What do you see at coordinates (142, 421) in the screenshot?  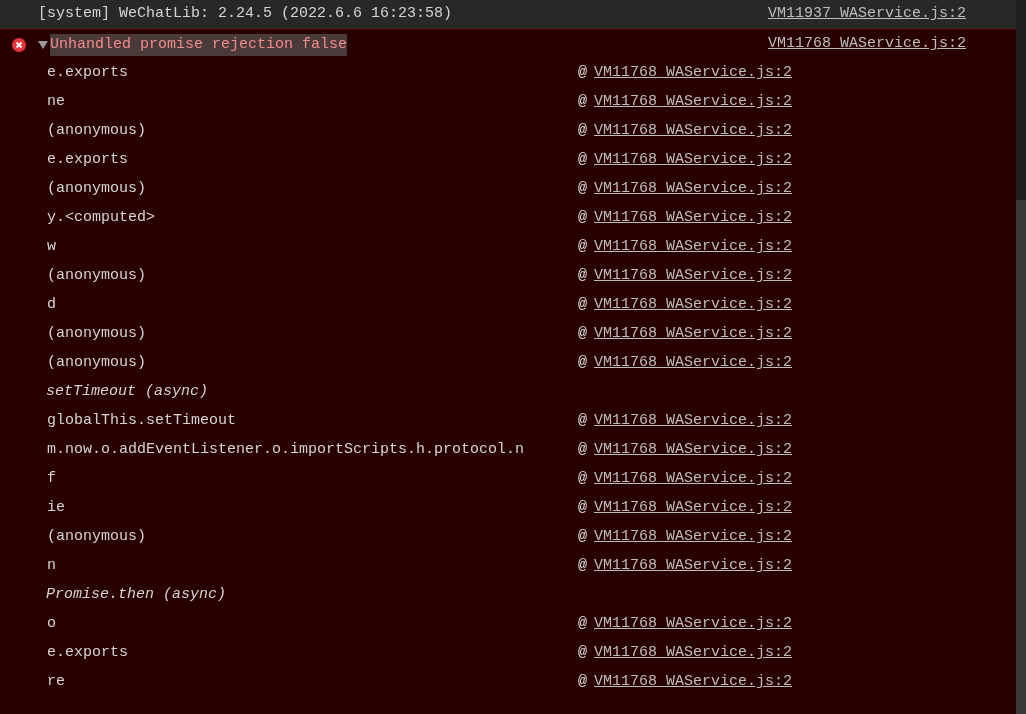 I see `function-name: globalThis.setTimeout` at bounding box center [142, 421].